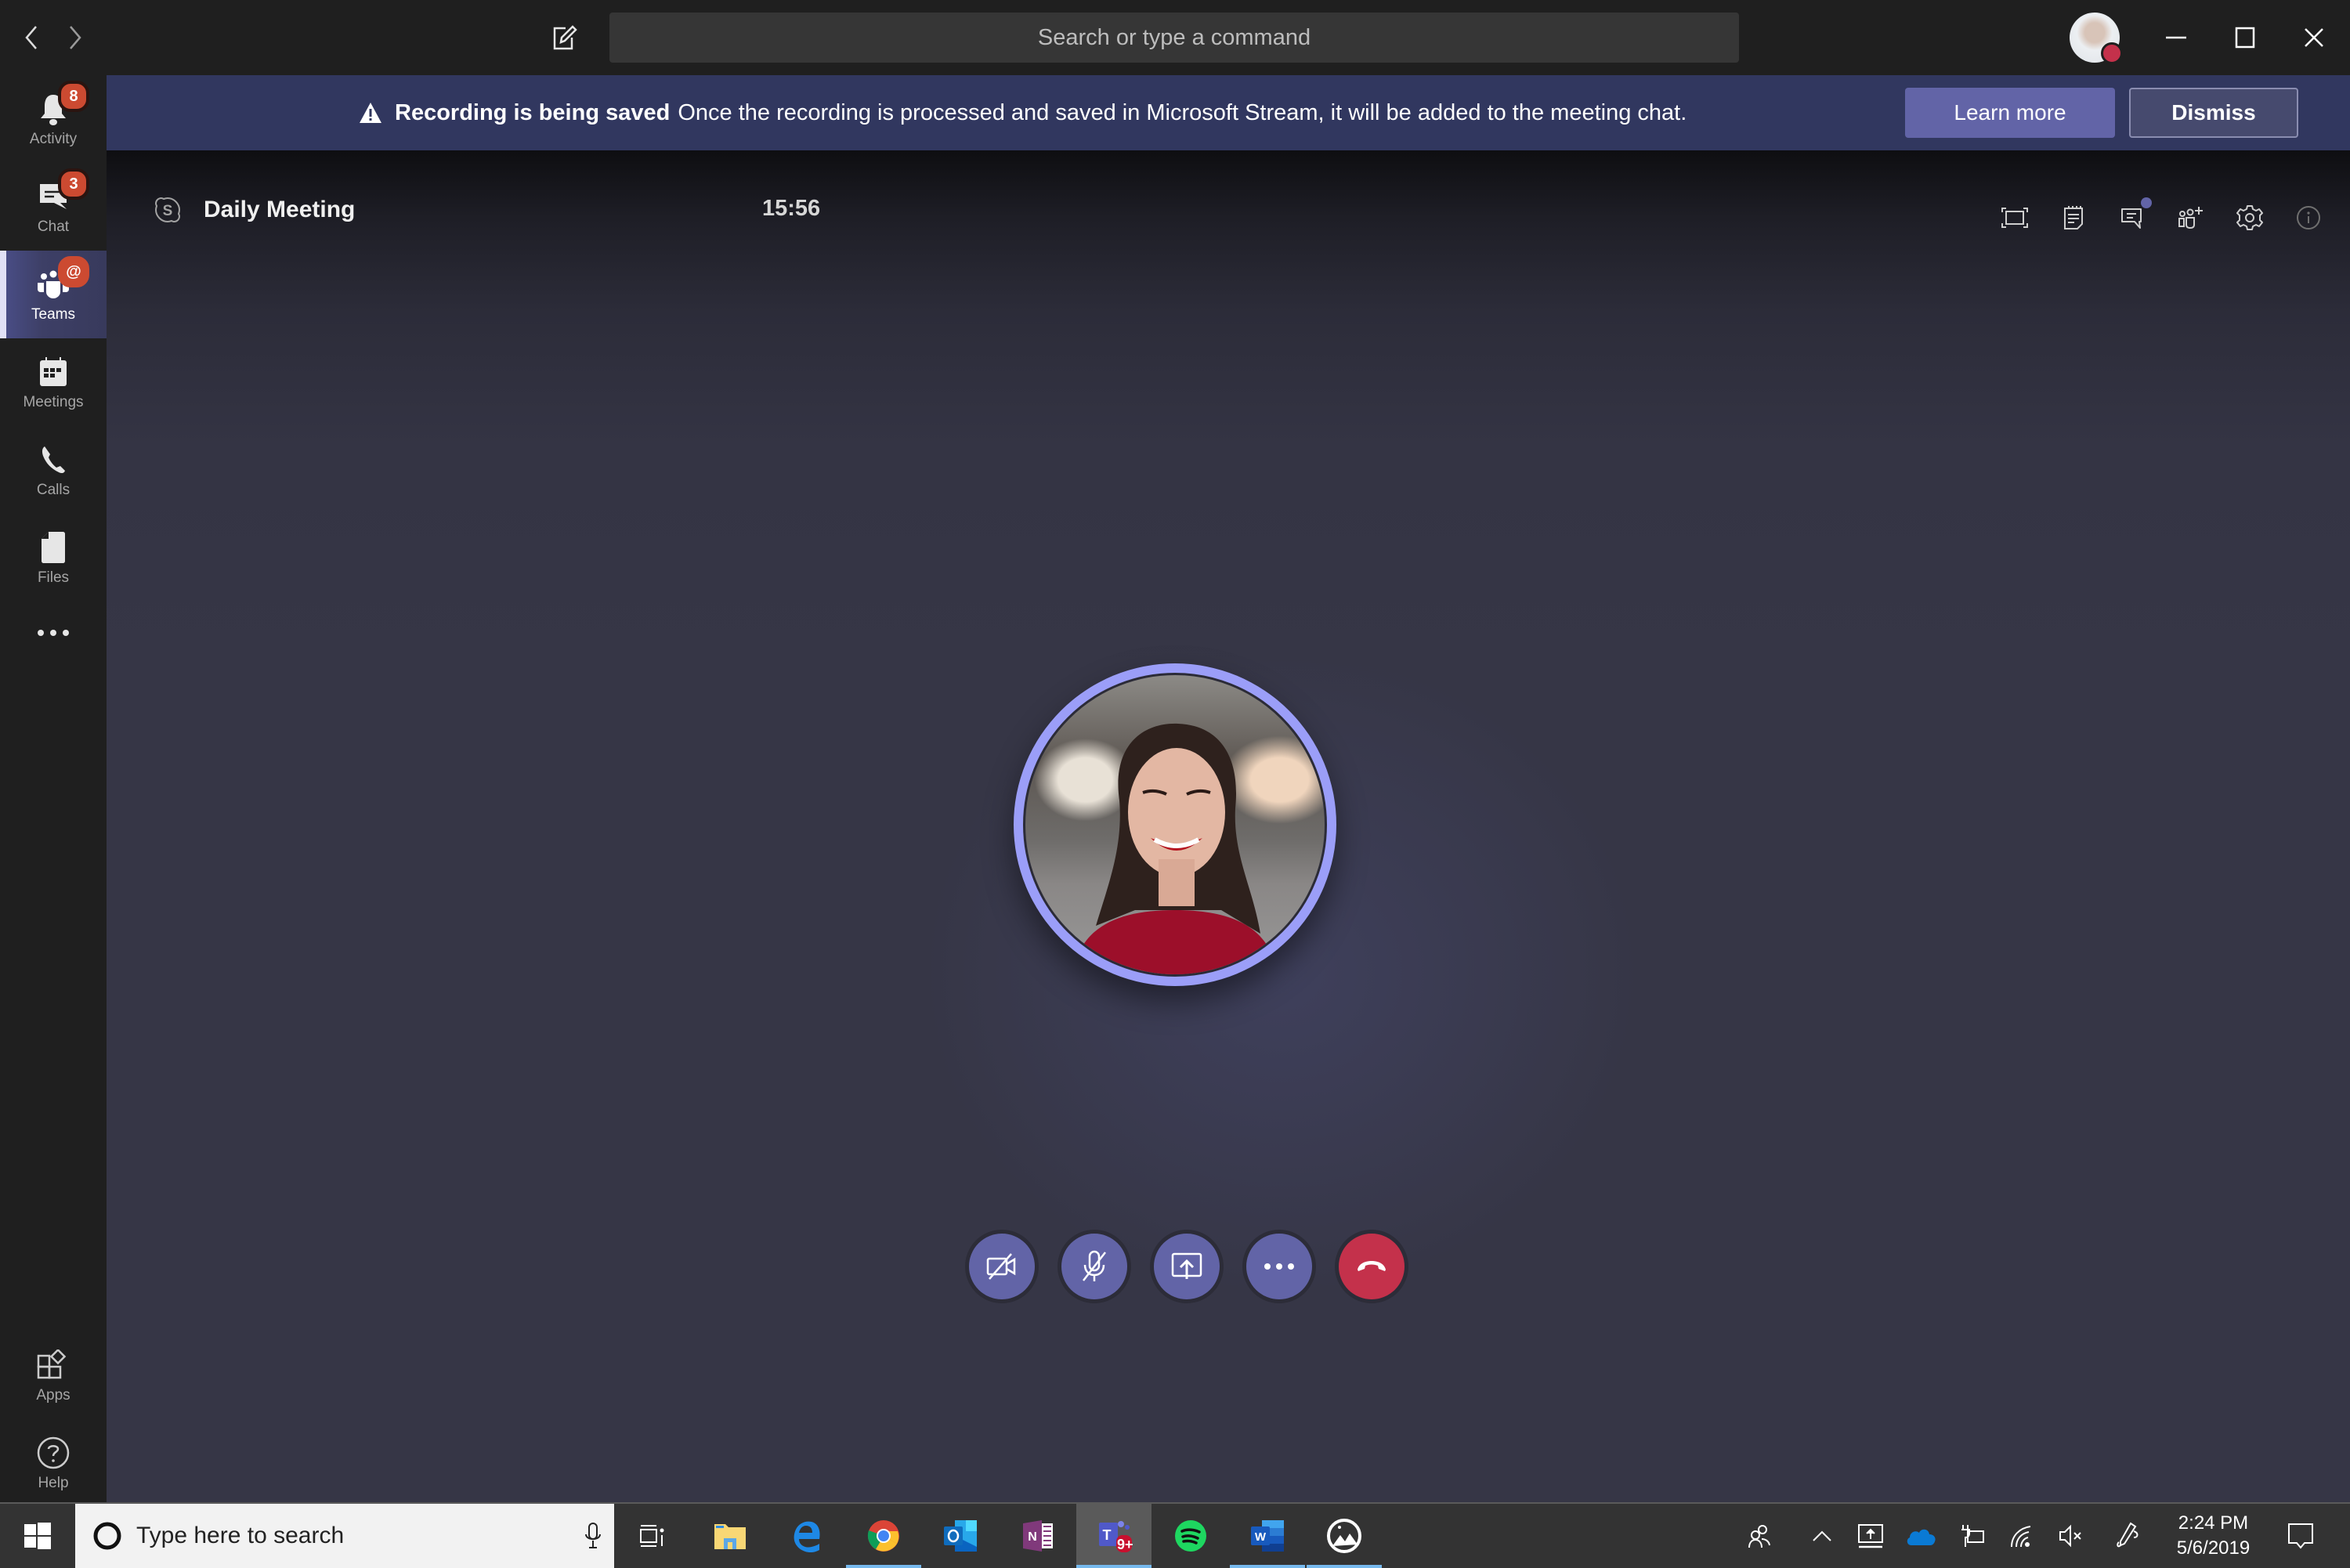 This screenshot has width=2350, height=1568. What do you see at coordinates (54, 119) in the screenshot?
I see `sidebar-item-activity: 8 Activity` at bounding box center [54, 119].